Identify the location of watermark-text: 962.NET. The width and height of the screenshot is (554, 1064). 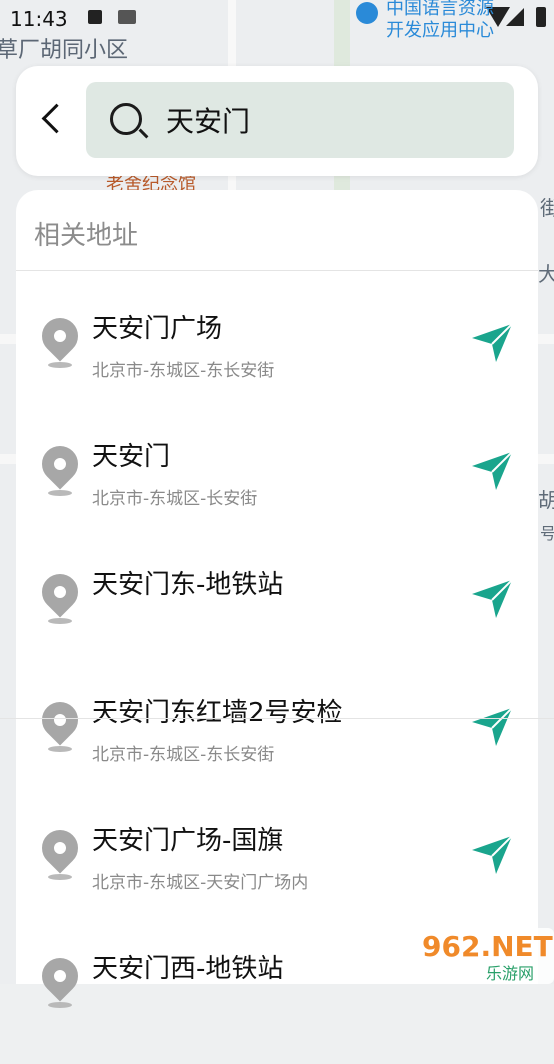
(487, 946).